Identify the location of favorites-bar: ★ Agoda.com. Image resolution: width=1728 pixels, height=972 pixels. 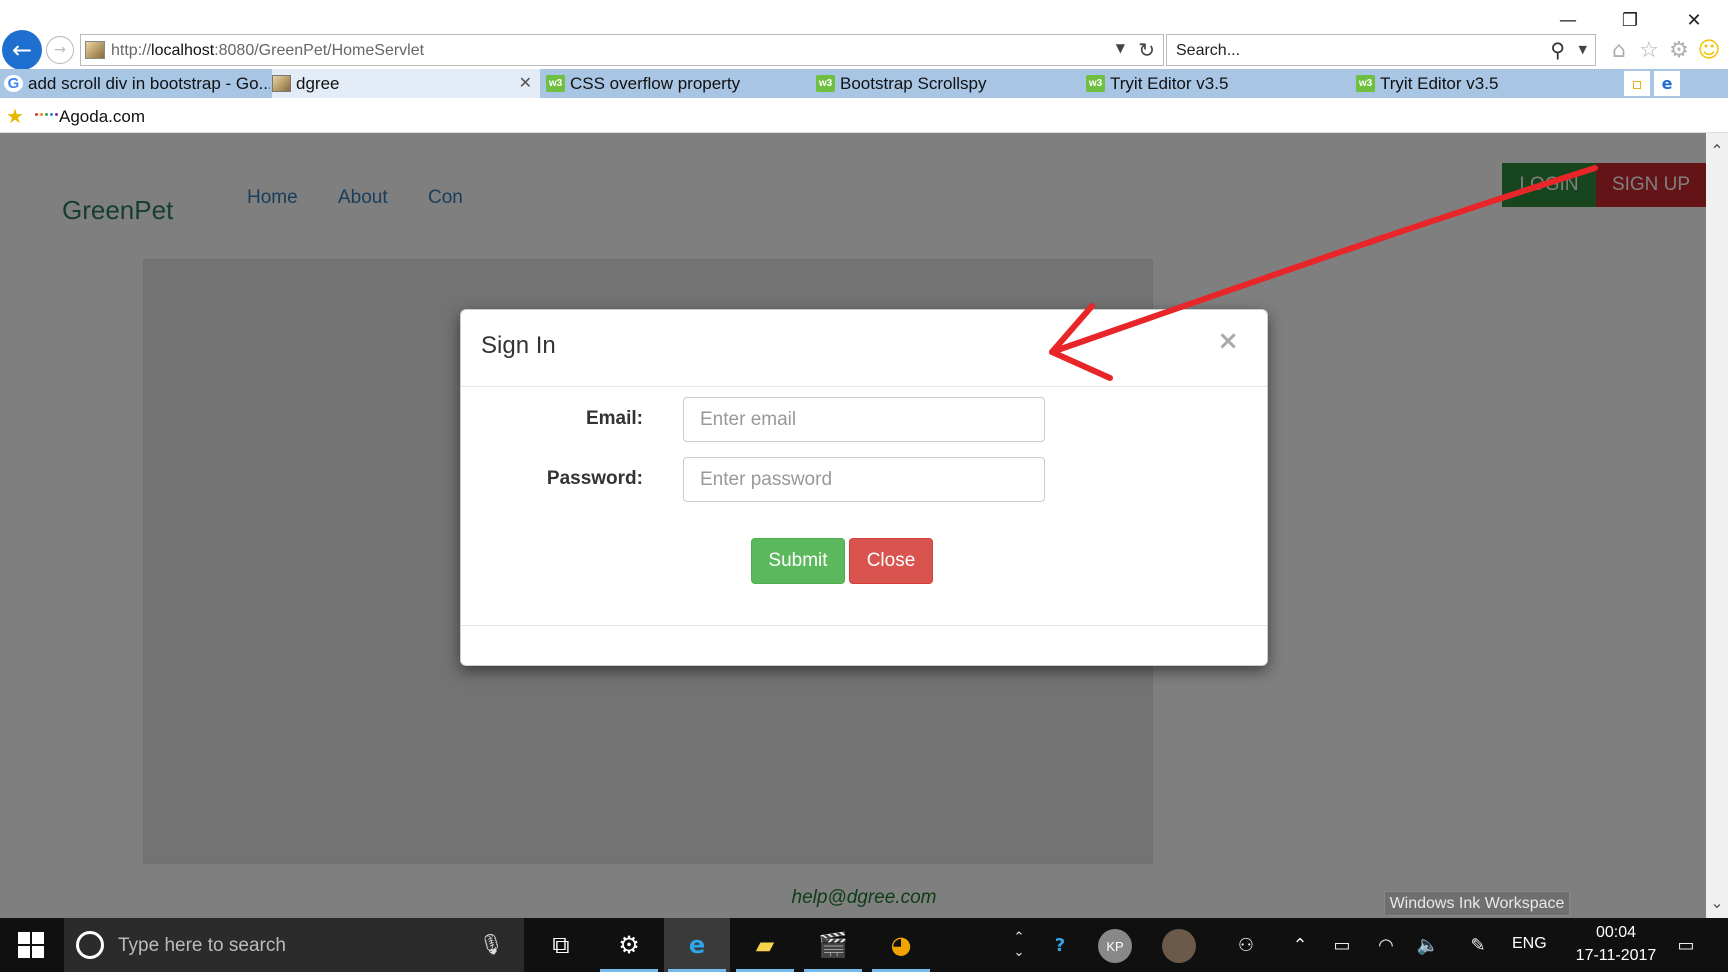
(864, 115).